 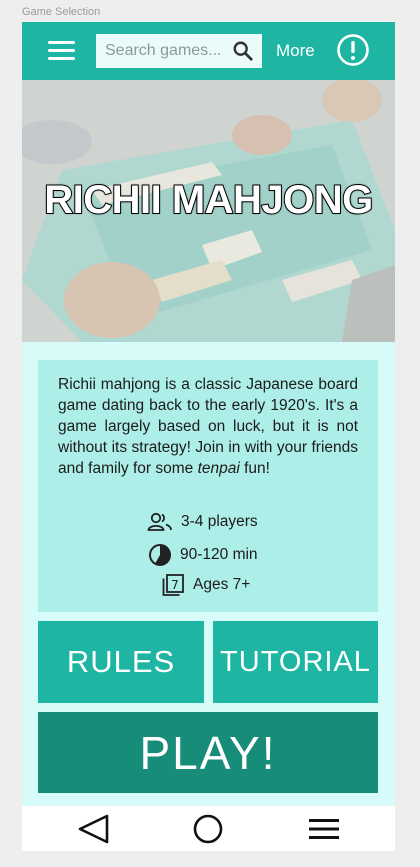 I want to click on game-title: RICHII MAHJONG, so click(x=208, y=200).